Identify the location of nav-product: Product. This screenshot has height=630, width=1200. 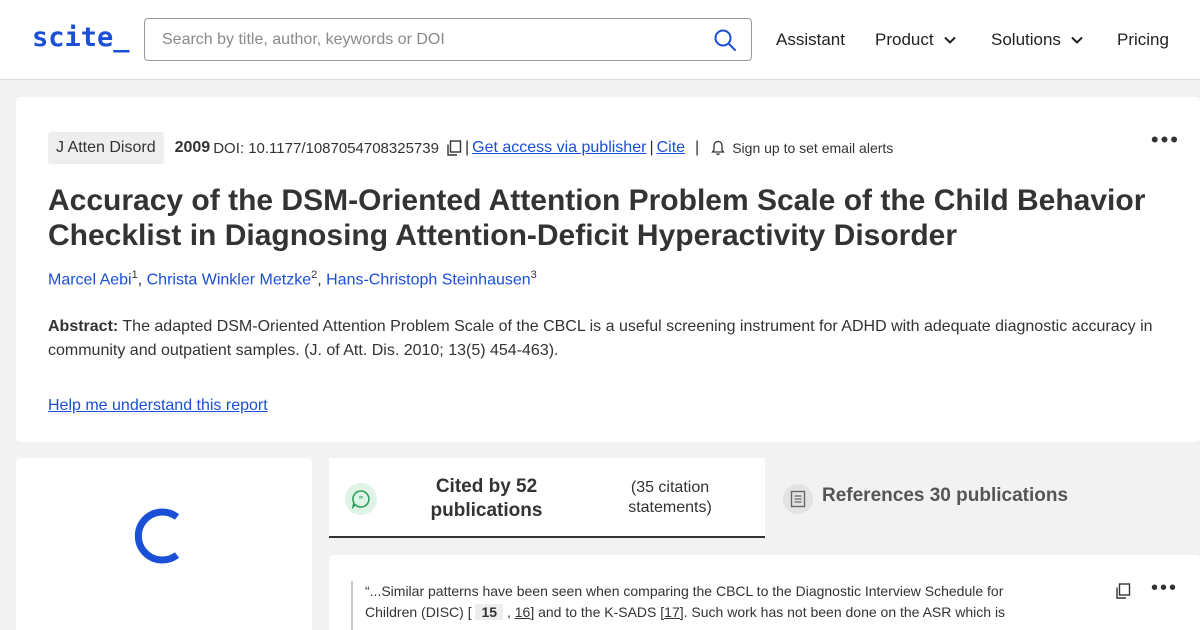
(915, 40).